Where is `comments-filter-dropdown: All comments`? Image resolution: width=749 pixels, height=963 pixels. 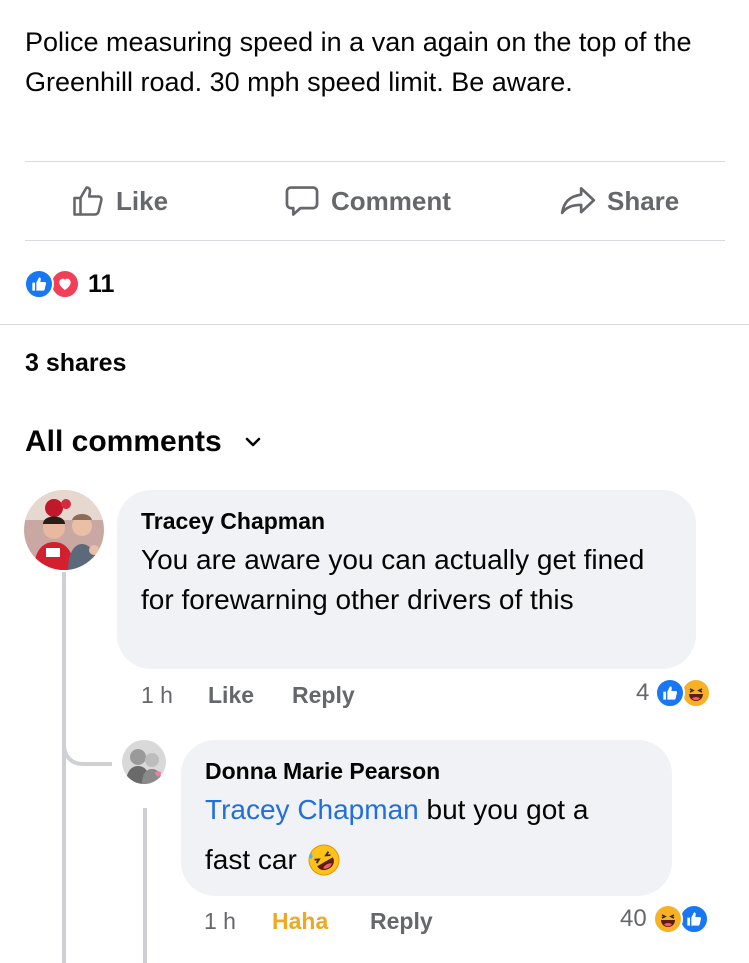 comments-filter-dropdown: All comments is located at coordinates (144, 442).